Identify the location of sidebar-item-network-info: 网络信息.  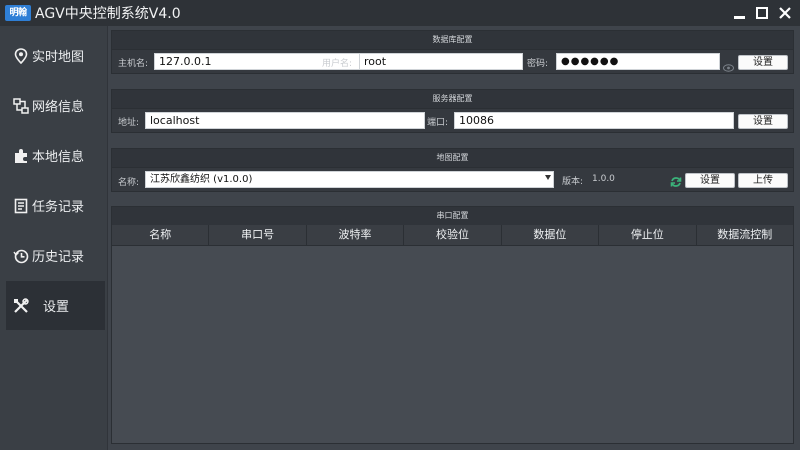
(55, 105).